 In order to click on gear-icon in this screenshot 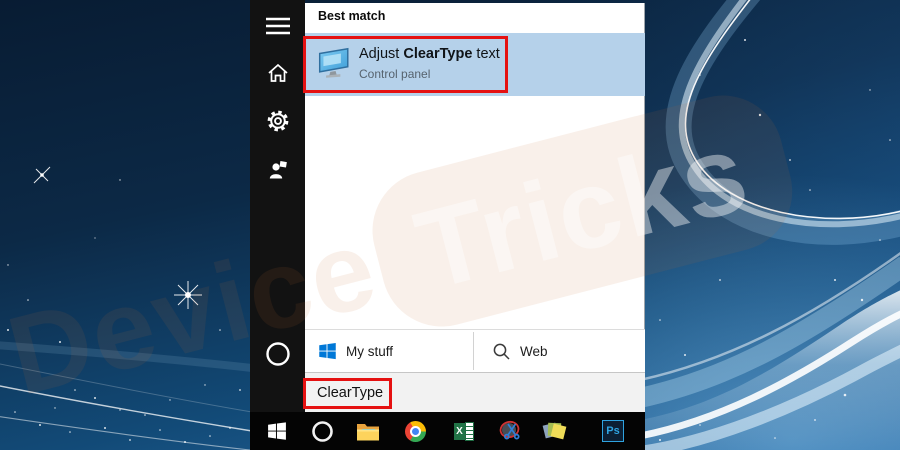, I will do `click(277, 121)`.